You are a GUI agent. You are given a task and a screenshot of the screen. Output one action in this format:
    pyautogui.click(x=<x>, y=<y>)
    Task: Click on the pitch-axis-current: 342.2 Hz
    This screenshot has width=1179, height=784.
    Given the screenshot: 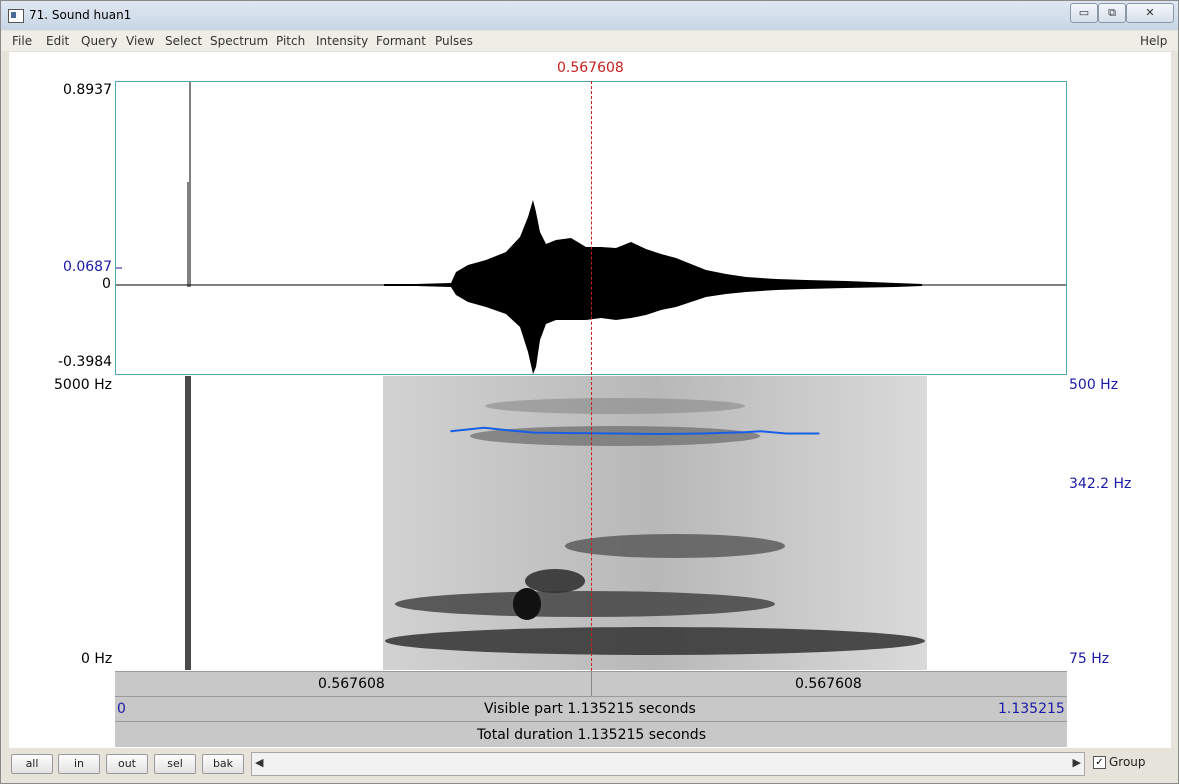 What is the action you would take?
    pyautogui.click(x=1100, y=484)
    